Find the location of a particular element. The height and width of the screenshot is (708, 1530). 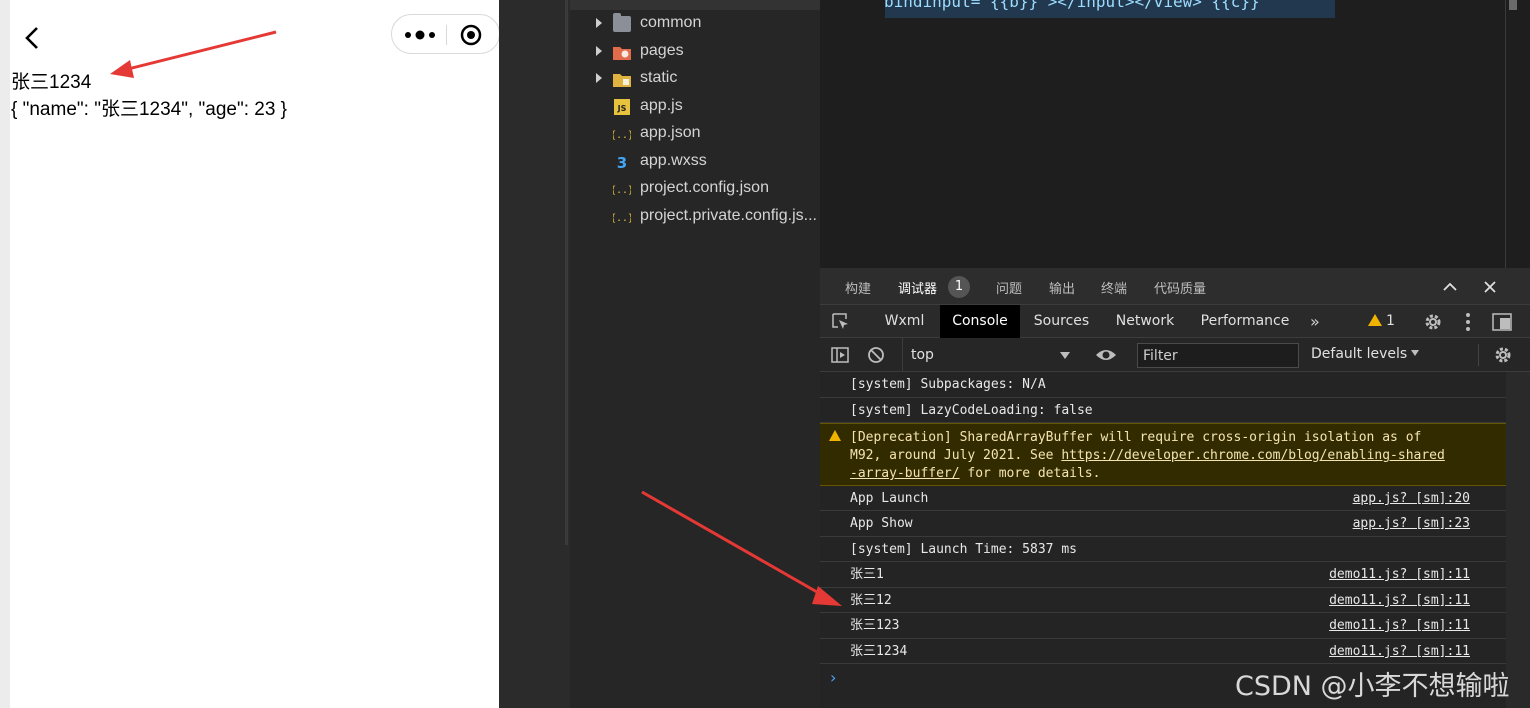

log-levels-dropdown: Default levels is located at coordinates (1365, 354).